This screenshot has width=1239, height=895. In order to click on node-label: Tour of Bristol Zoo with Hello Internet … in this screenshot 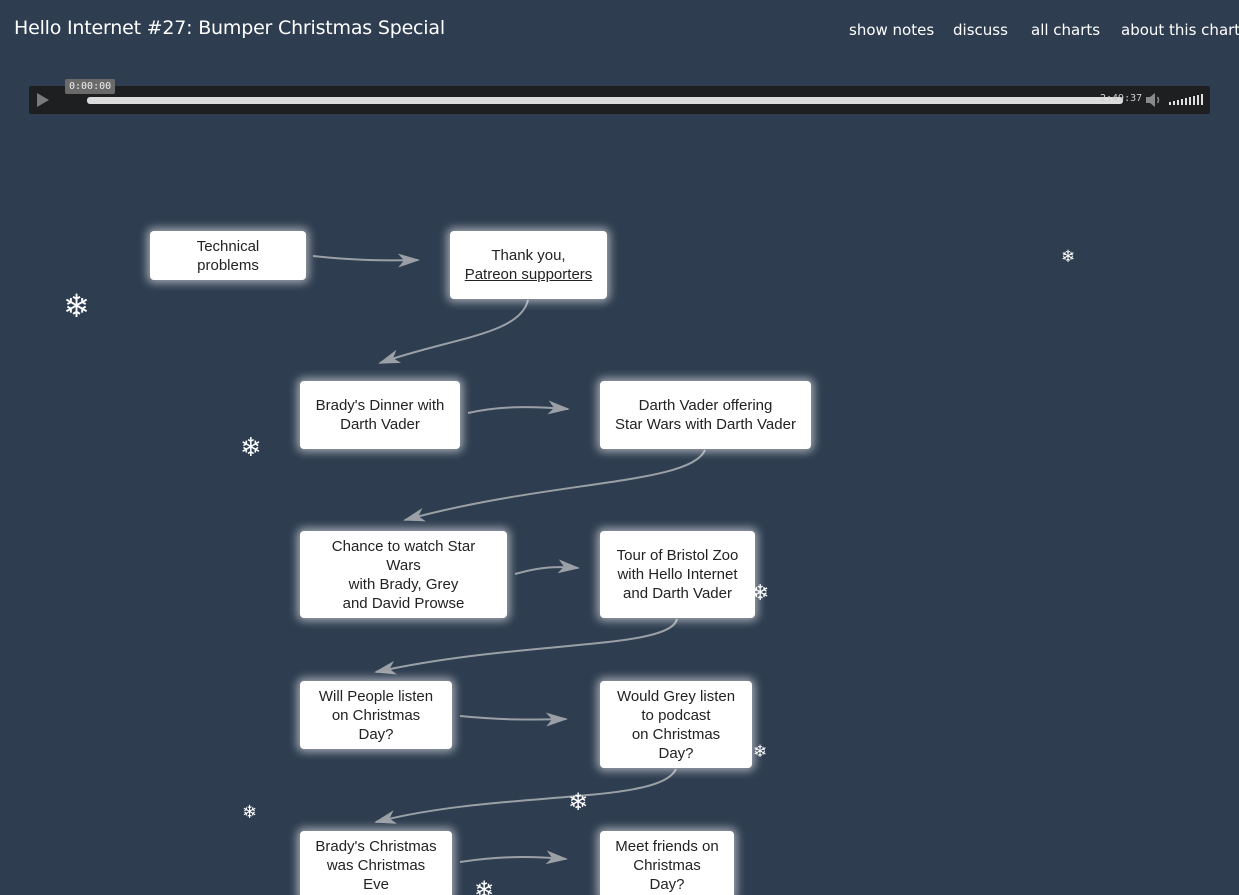, I will do `click(677, 574)`.